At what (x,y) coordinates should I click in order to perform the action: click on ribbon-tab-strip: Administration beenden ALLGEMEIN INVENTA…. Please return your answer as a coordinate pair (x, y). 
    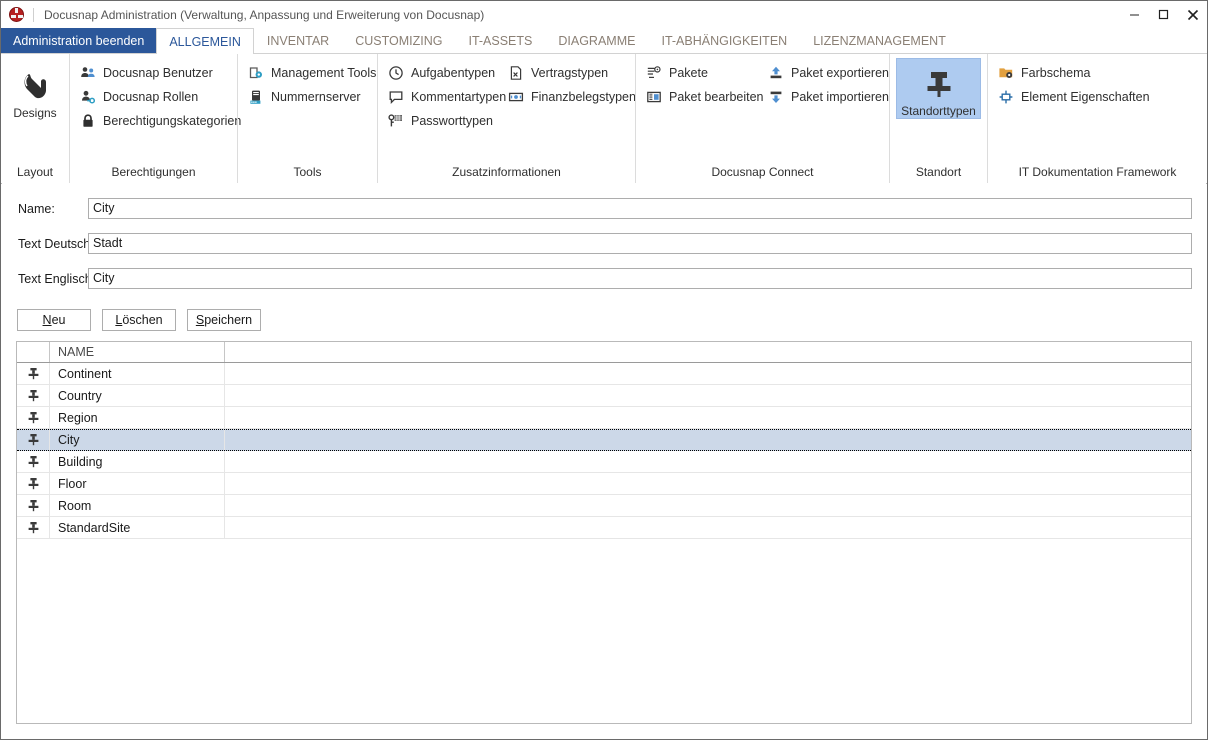
    Looking at the image, I should click on (604, 41).